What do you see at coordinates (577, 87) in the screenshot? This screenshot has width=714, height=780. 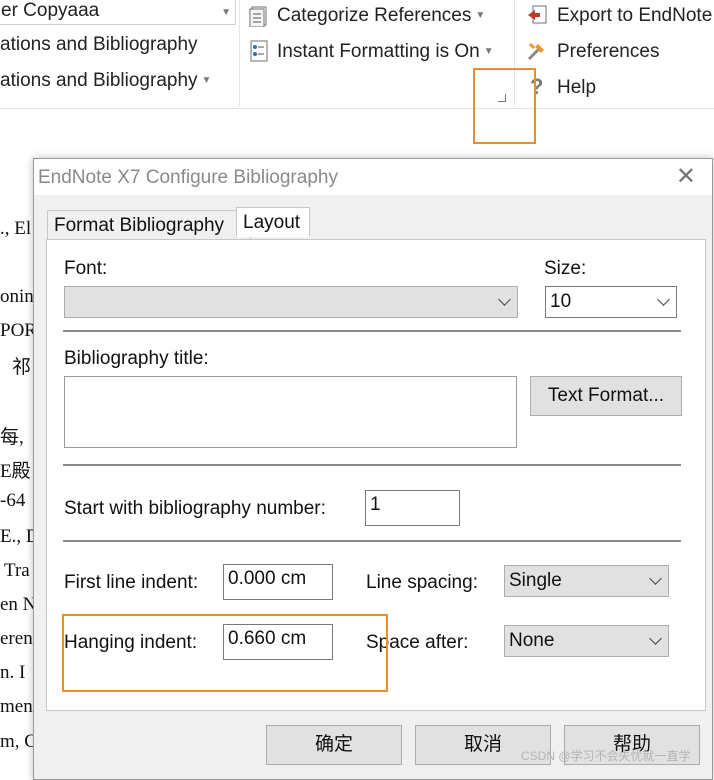 I see `help-label: Help` at bounding box center [577, 87].